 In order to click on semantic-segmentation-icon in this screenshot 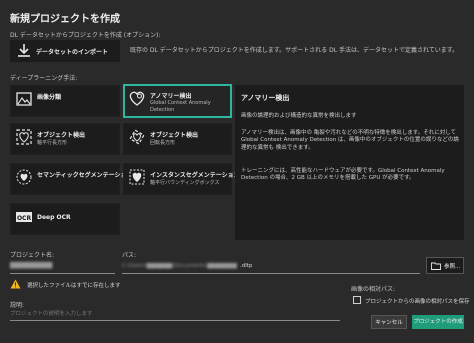, I will do `click(24, 177)`.